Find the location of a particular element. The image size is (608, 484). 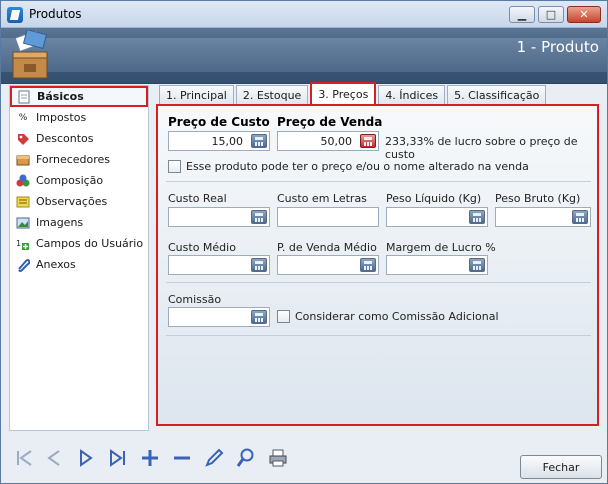

preco-custo-value: 15,00 is located at coordinates (227, 141).